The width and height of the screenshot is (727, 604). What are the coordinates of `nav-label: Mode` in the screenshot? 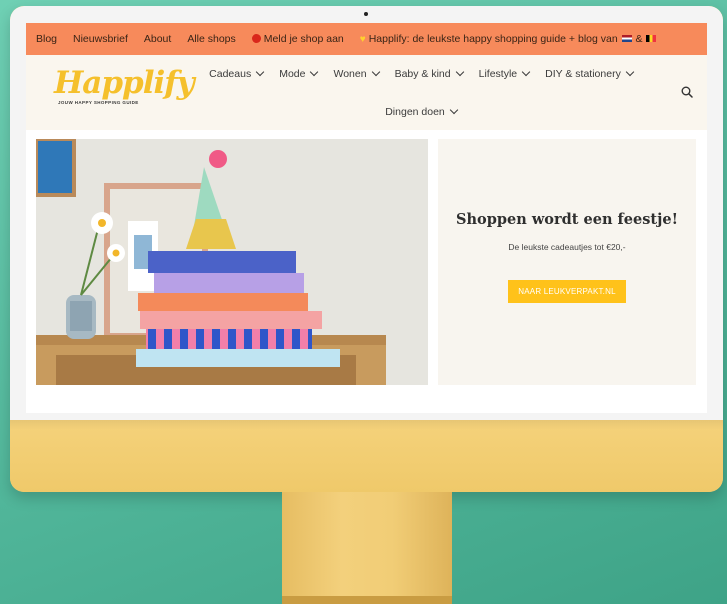 It's located at (292, 74).